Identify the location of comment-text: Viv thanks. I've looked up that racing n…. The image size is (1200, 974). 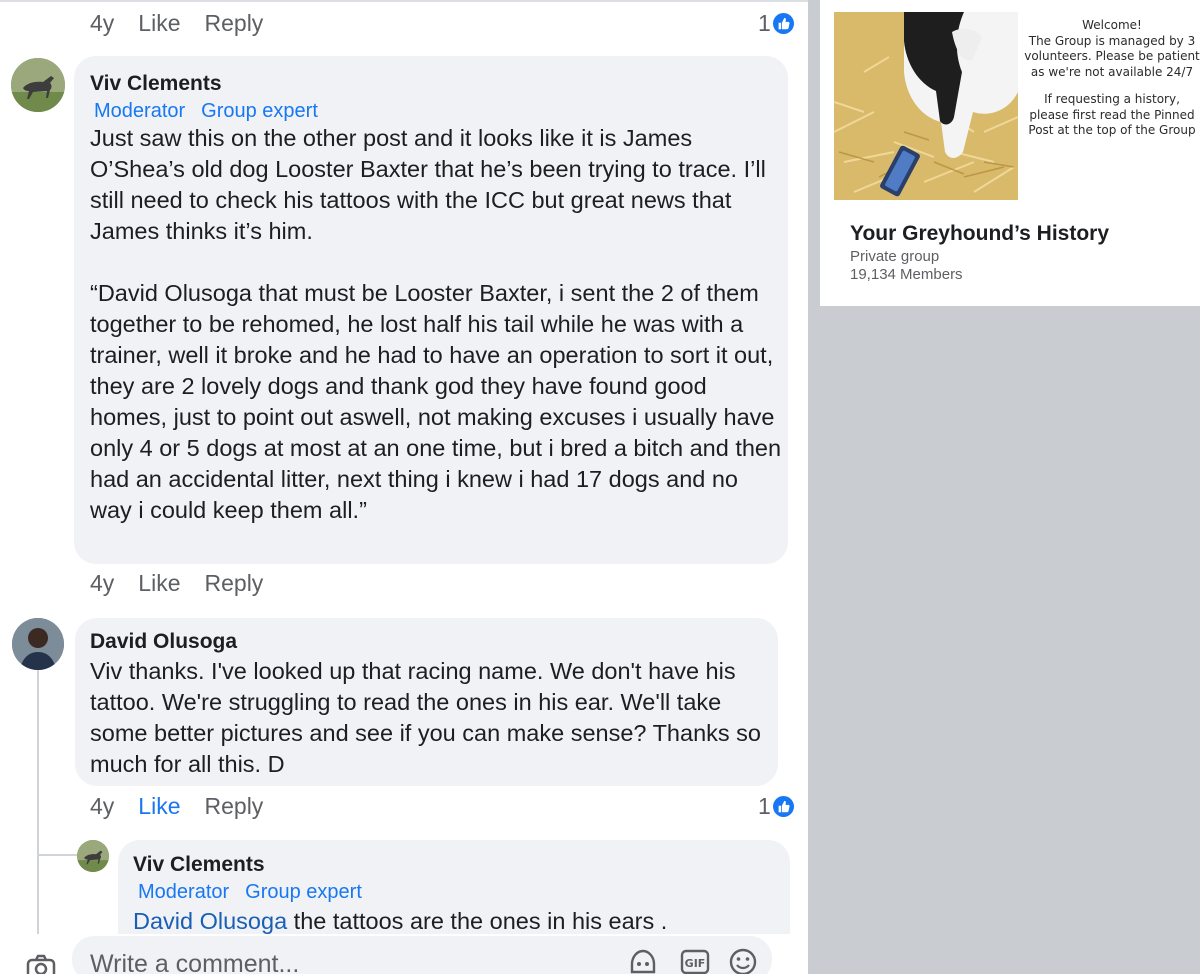
(425, 717).